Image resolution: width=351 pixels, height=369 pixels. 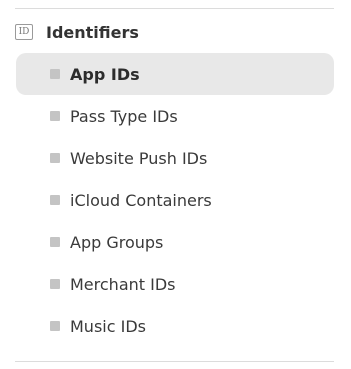 What do you see at coordinates (175, 242) in the screenshot?
I see `sidebar-item-app-groups: App Groups` at bounding box center [175, 242].